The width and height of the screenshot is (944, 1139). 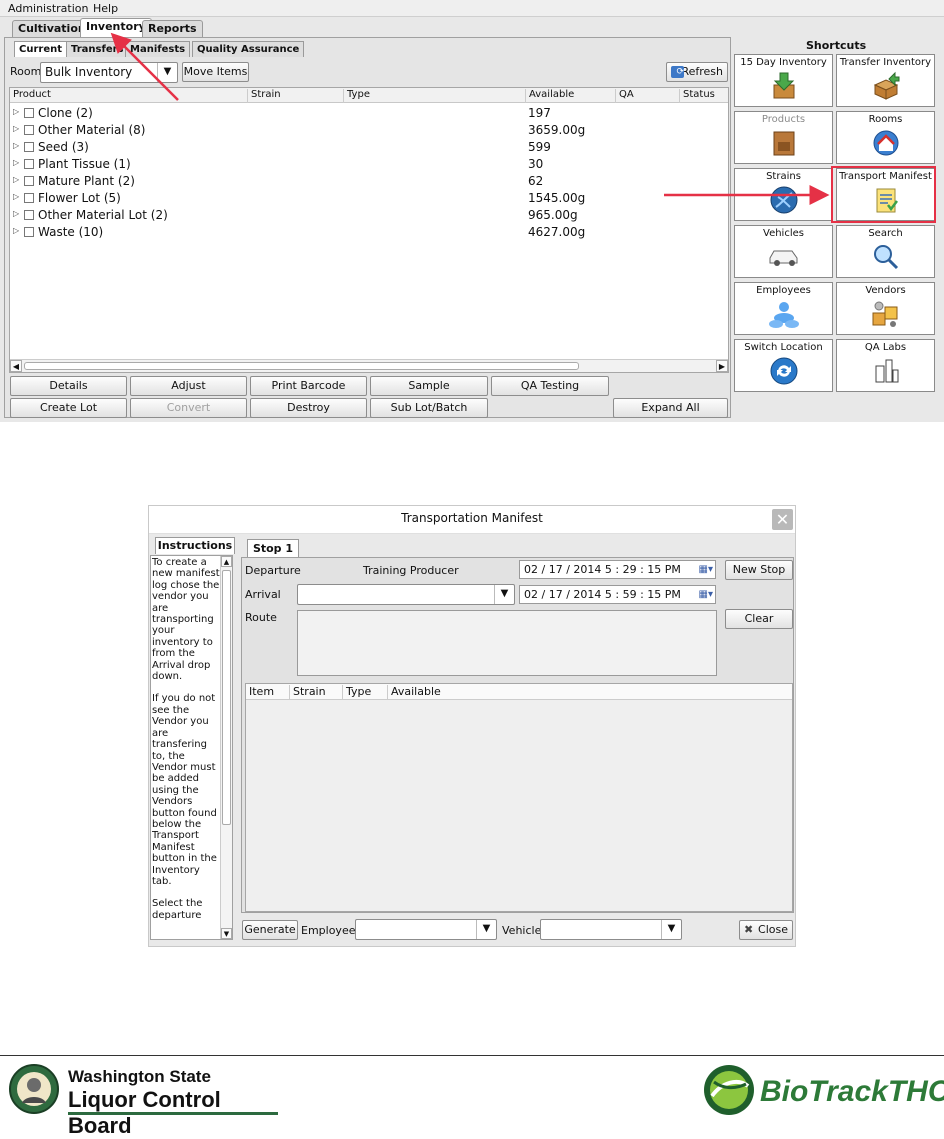 What do you see at coordinates (429, 408) in the screenshot?
I see `sub-lot-batch-button: Sub Lot/Batch` at bounding box center [429, 408].